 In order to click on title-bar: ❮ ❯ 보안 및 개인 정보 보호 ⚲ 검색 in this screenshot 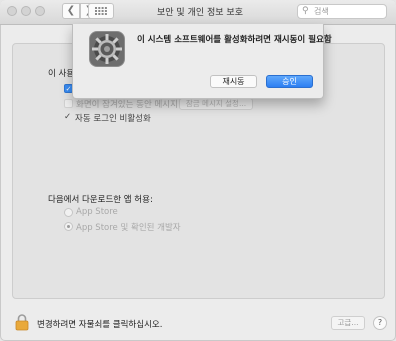, I will do `click(198, 12)`.